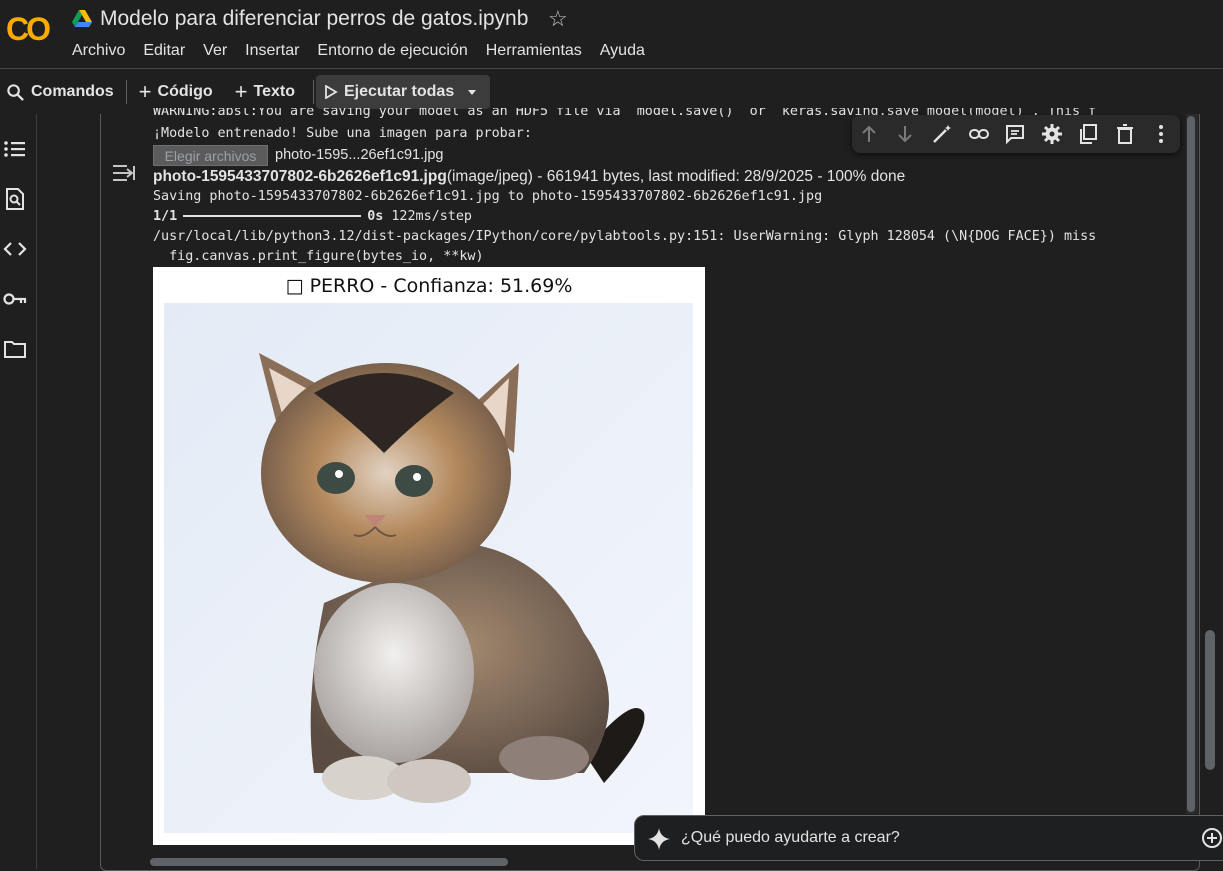  Describe the element at coordinates (164, 51) in the screenshot. I see `menu-editar: Editar` at that location.